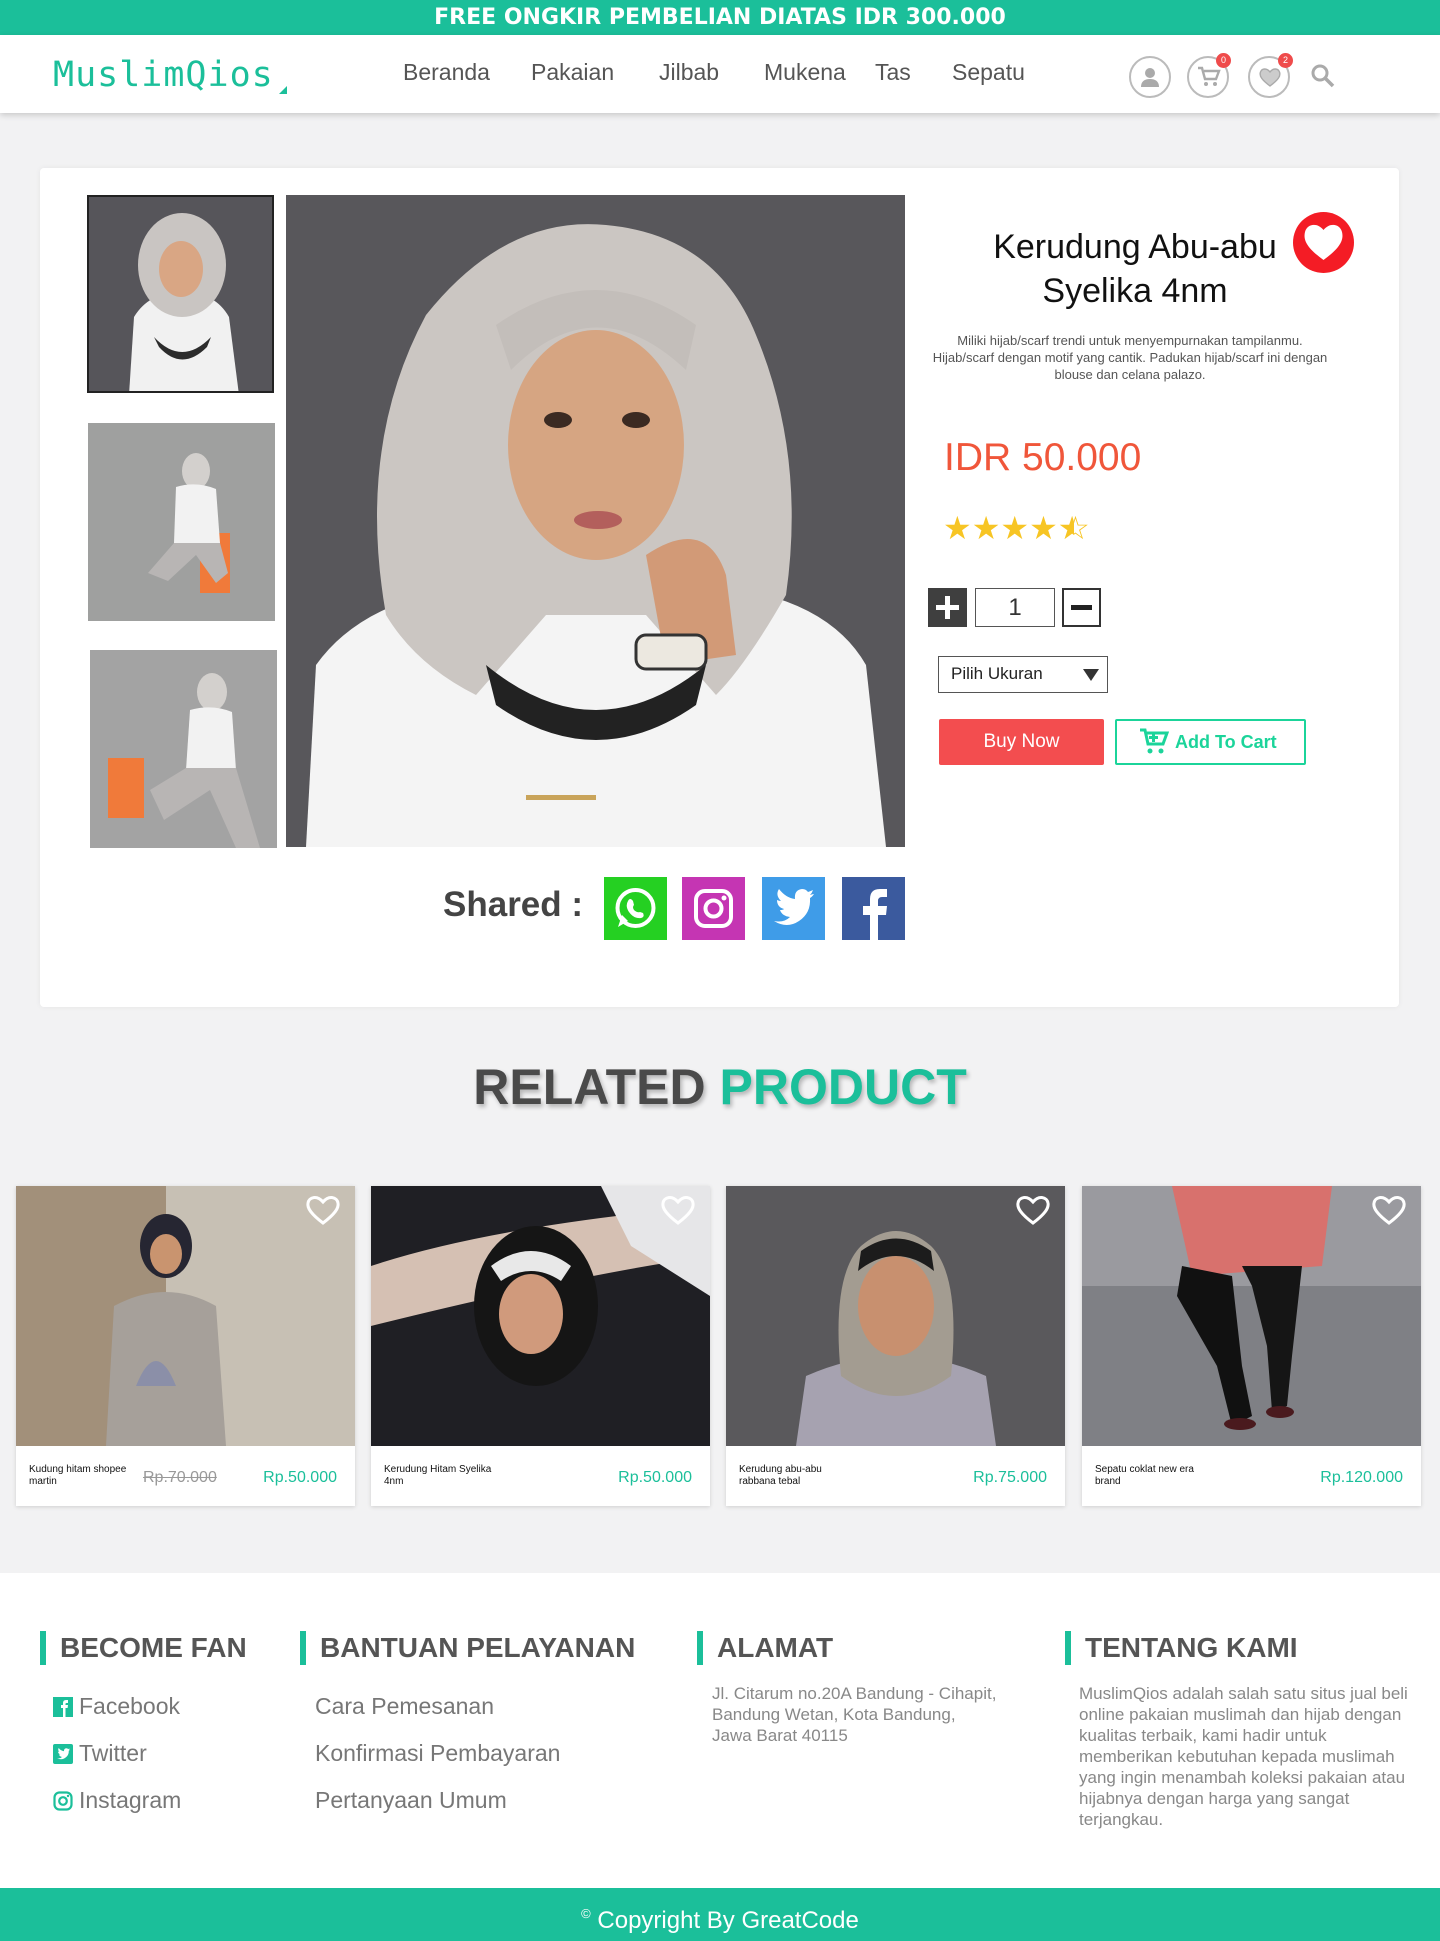  What do you see at coordinates (1135, 291) in the screenshot?
I see `product-title-line-2: Syelika 4nm` at bounding box center [1135, 291].